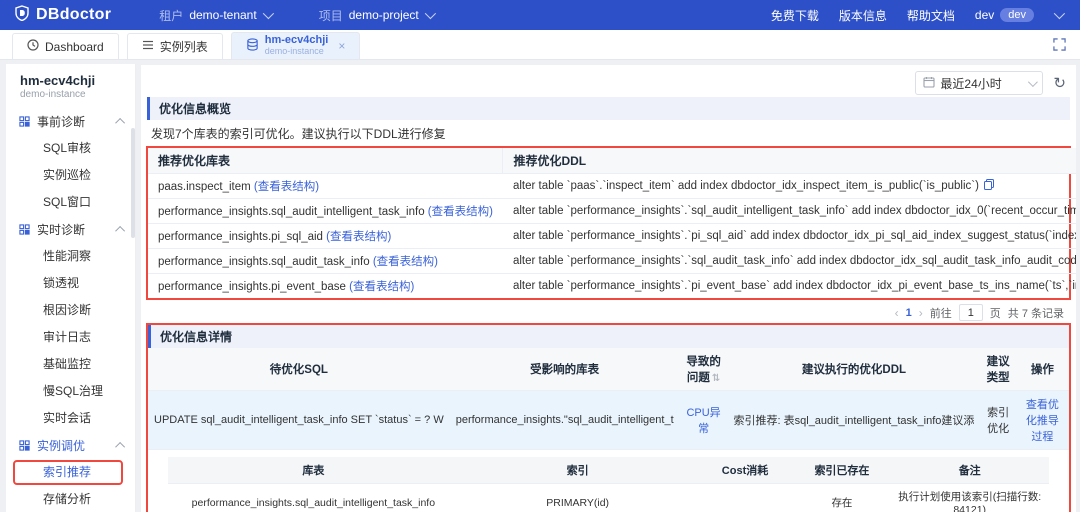  What do you see at coordinates (931, 15) in the screenshot?
I see `help-docs-link: 帮助文档` at bounding box center [931, 15].